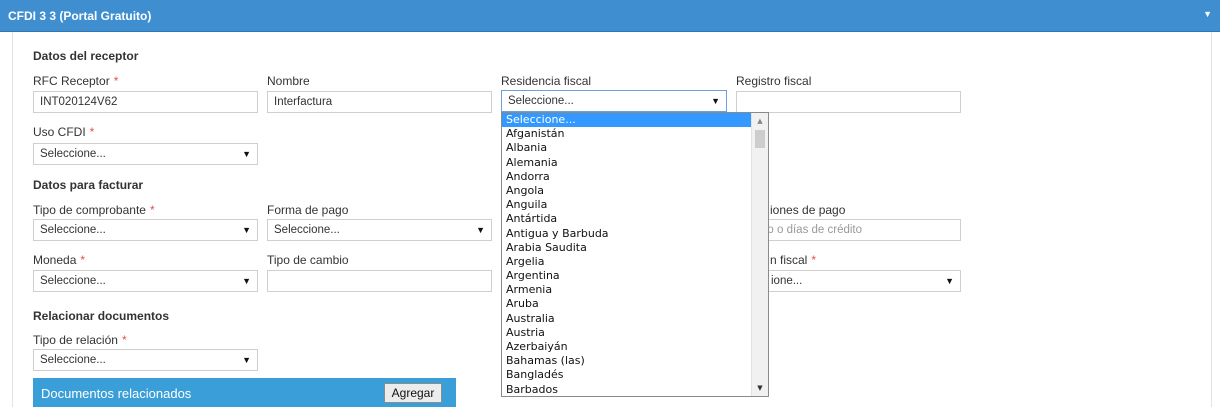 This screenshot has width=1220, height=407. What do you see at coordinates (759, 254) in the screenshot?
I see `scrollbar: ▲ ▼` at bounding box center [759, 254].